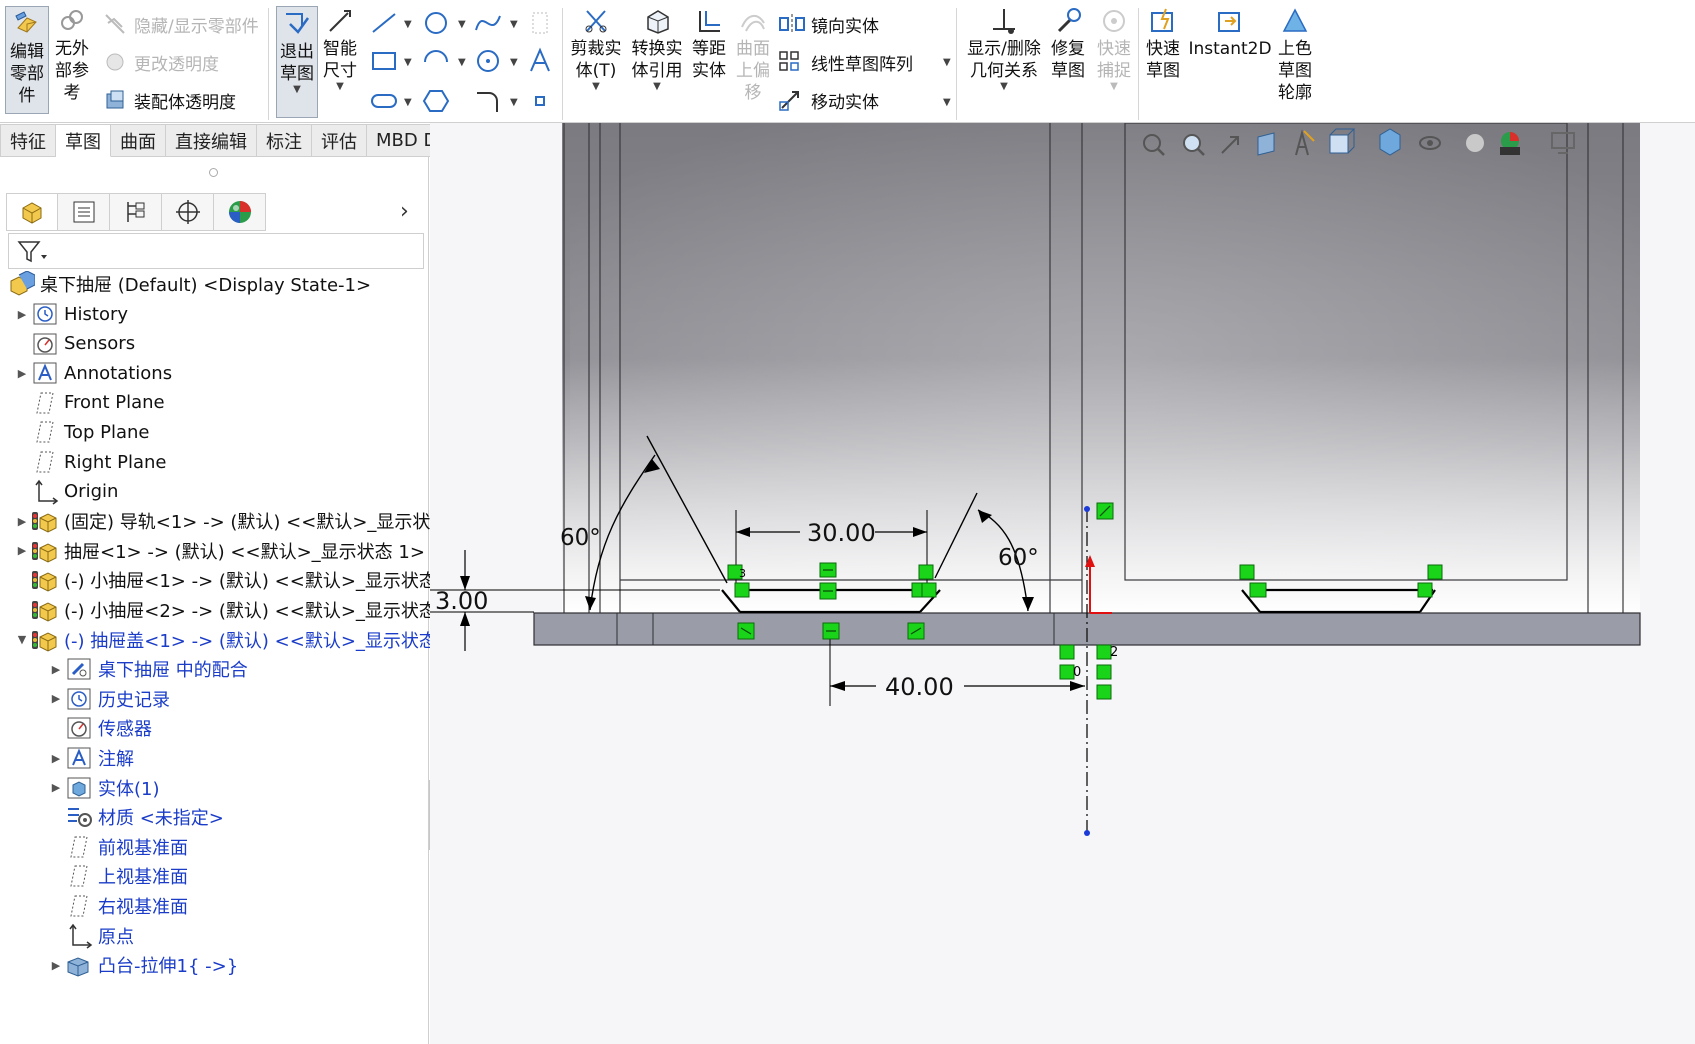  I want to click on tree-item: 传感器, so click(100, 728).